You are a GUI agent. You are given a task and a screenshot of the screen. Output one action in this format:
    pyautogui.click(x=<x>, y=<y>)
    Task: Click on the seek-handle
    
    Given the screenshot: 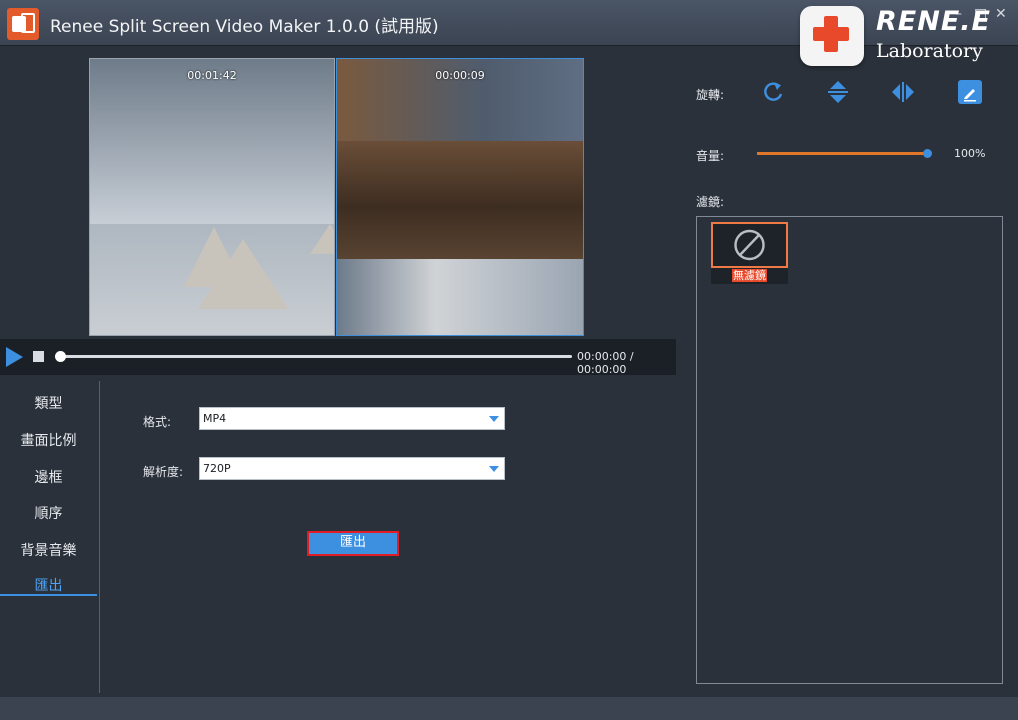 What is the action you would take?
    pyautogui.click(x=60, y=356)
    